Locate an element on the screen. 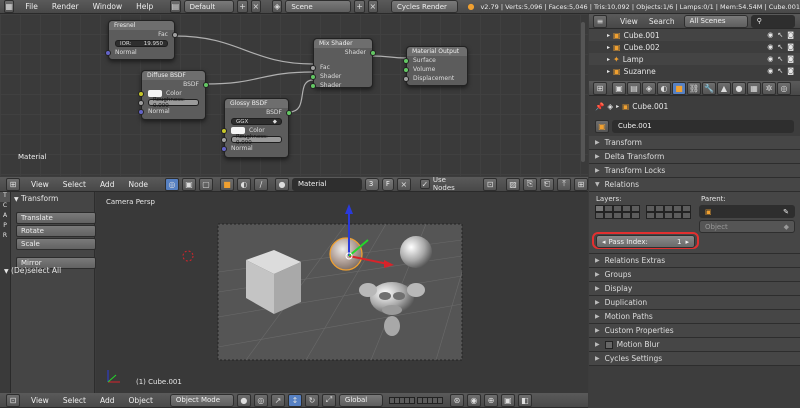 The height and width of the screenshot is (408, 800). transform-panel-header: ▼ Transform is located at coordinates (36, 198).